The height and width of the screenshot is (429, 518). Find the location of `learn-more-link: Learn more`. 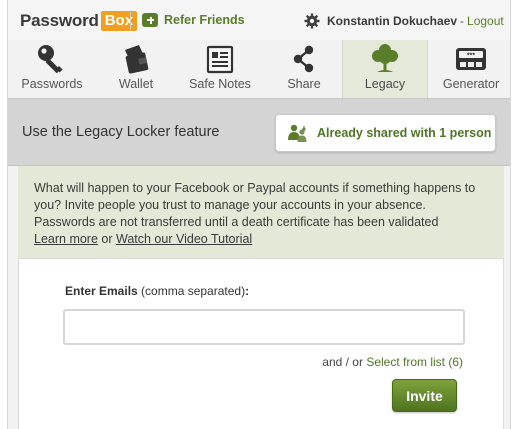

learn-more-link: Learn more is located at coordinates (66, 239).